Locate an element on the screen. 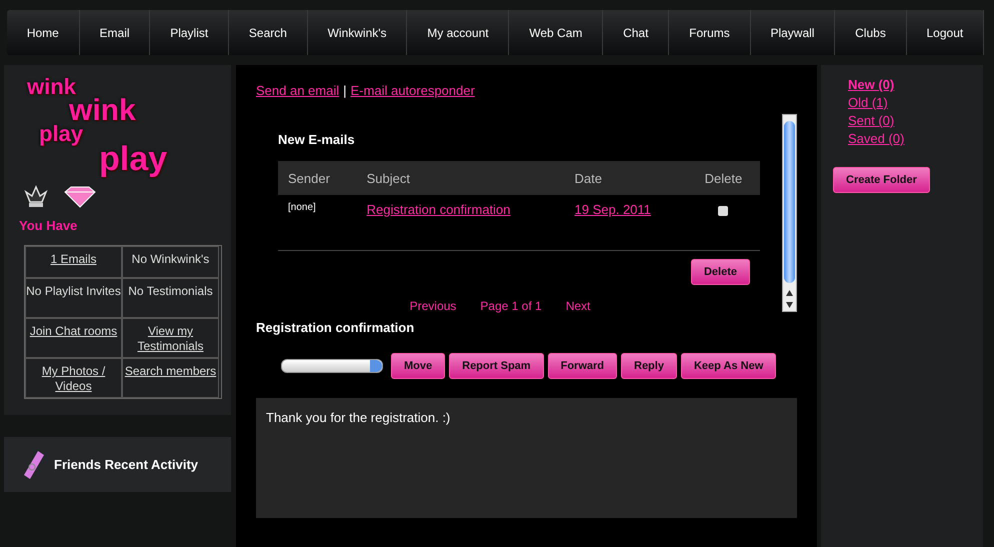 The image size is (994, 547). section-title: New E-mails is located at coordinates (317, 139).